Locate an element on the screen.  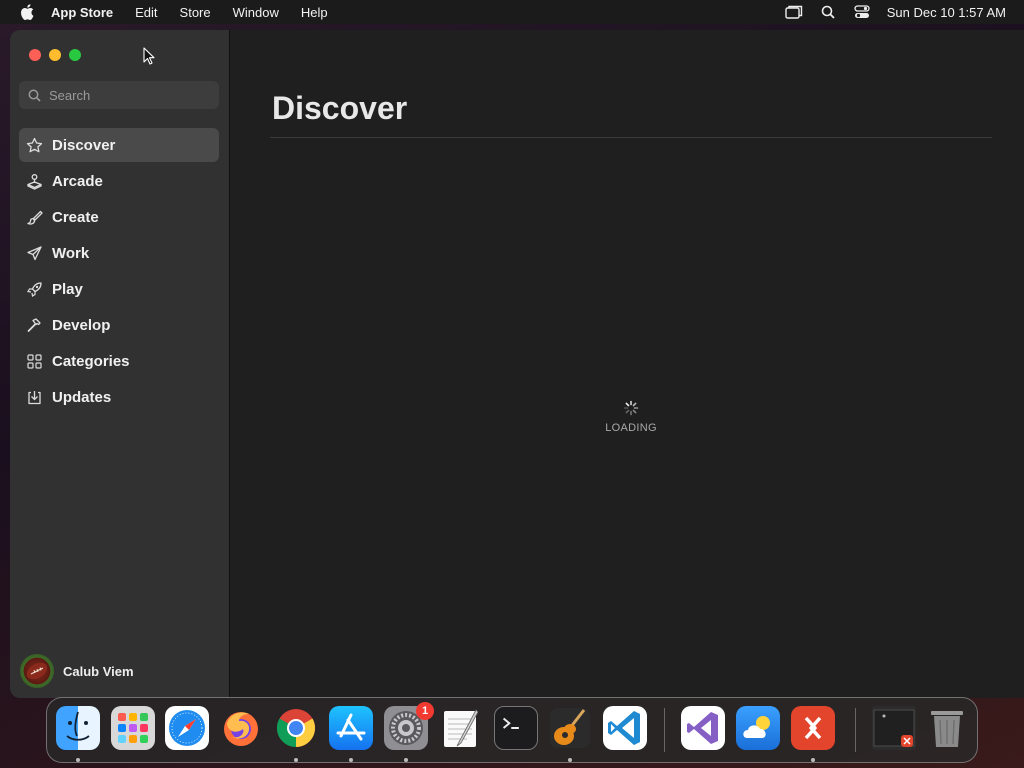
grid-icon is located at coordinates (34, 361).